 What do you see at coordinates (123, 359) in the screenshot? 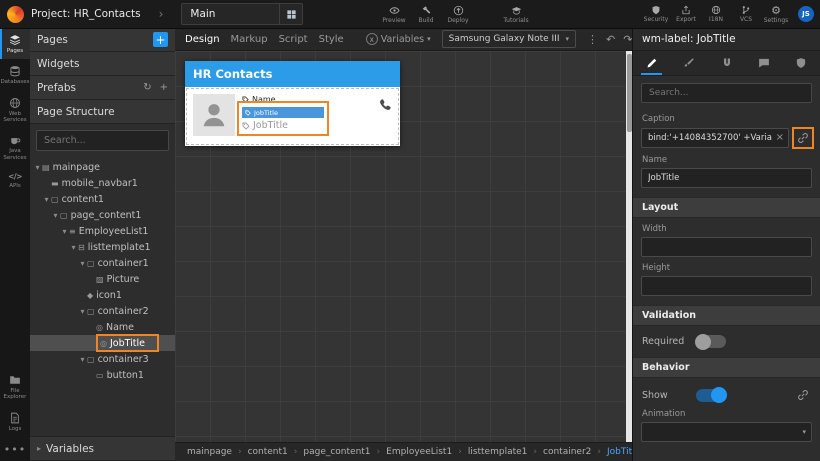
I see `tree-label: container3` at bounding box center [123, 359].